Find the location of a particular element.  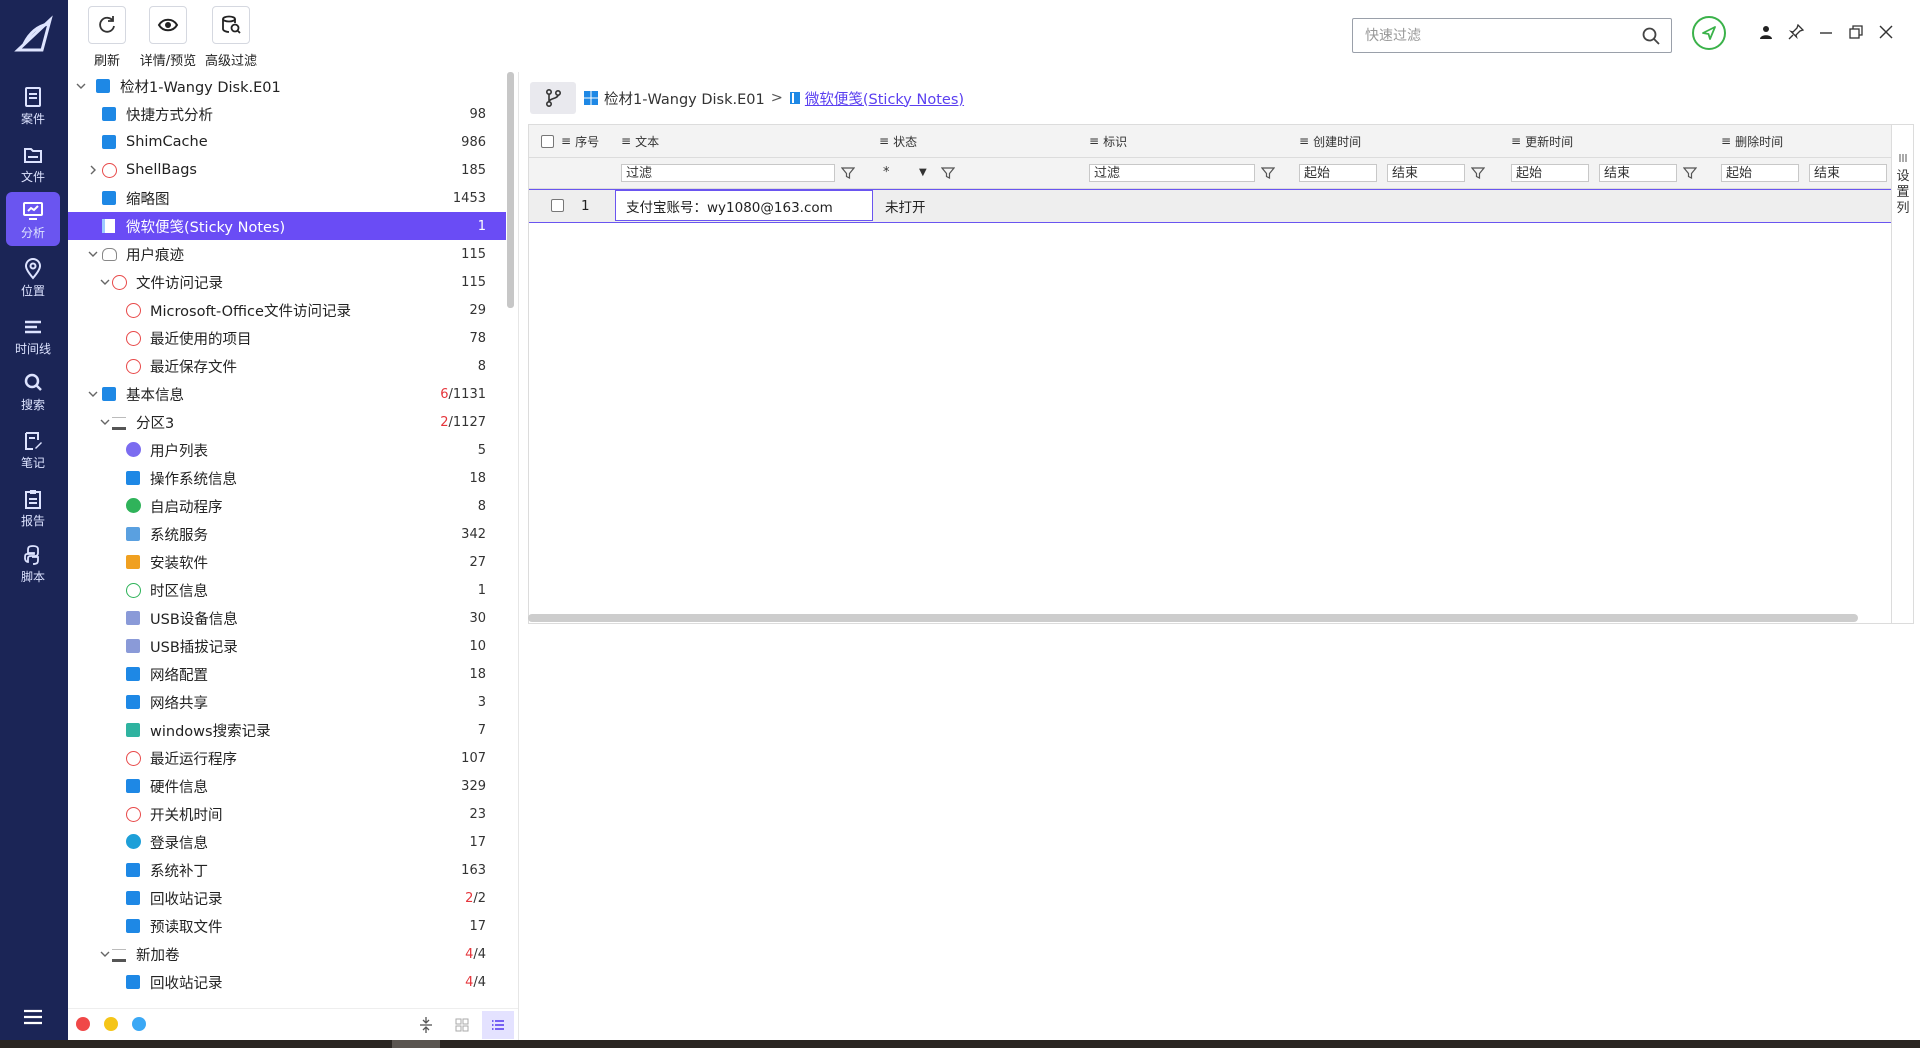

tree-item: 最近保存文件 8 is located at coordinates (287, 366).